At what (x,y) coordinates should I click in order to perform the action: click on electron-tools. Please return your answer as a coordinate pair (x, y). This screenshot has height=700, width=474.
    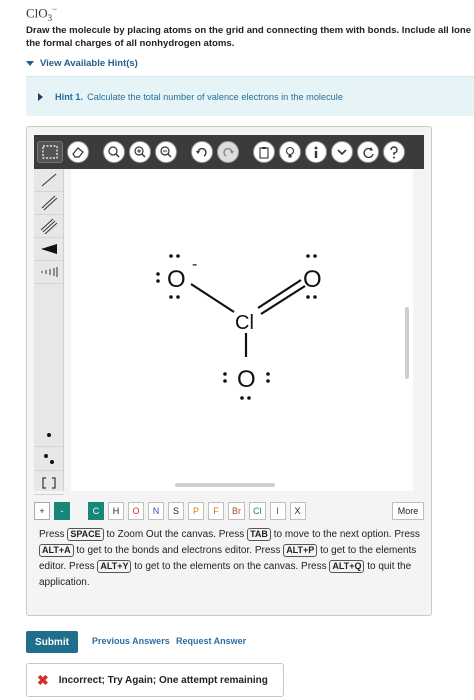
    Looking at the image, I should click on (49, 459).